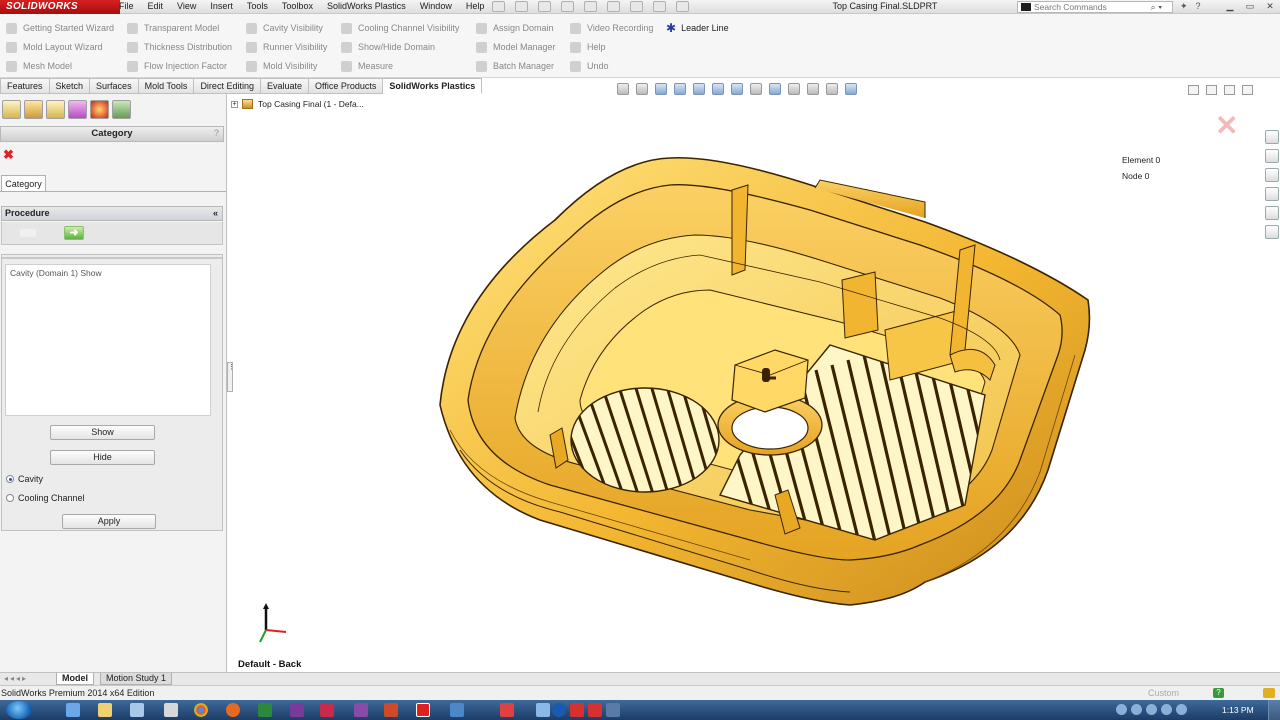 The height and width of the screenshot is (720, 1280). I want to click on pin-icon, so click(498, 6).